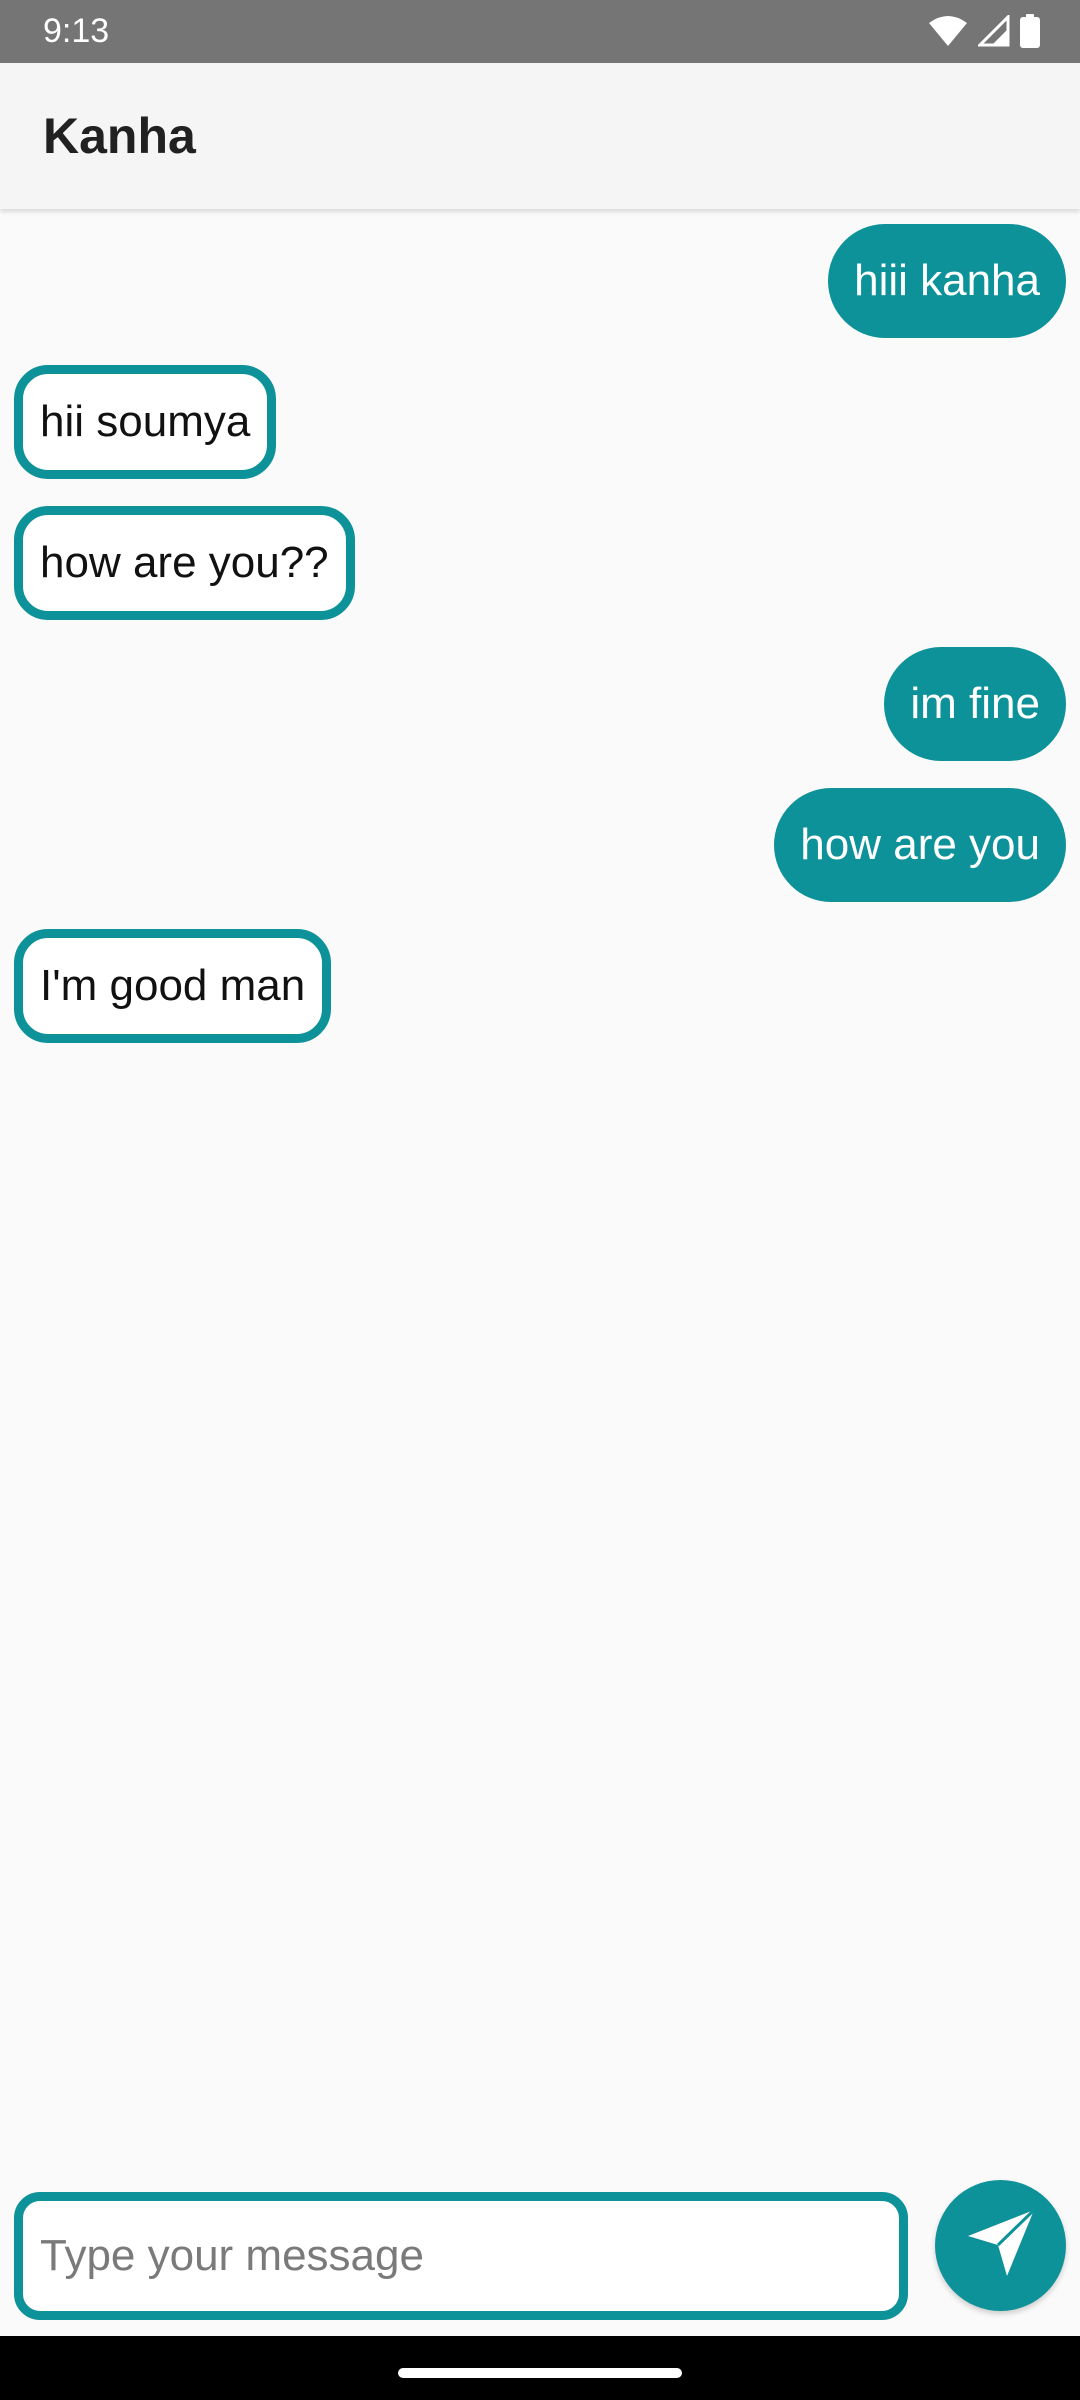 This screenshot has width=1080, height=2400. What do you see at coordinates (76, 31) in the screenshot?
I see `status-time: 9:13` at bounding box center [76, 31].